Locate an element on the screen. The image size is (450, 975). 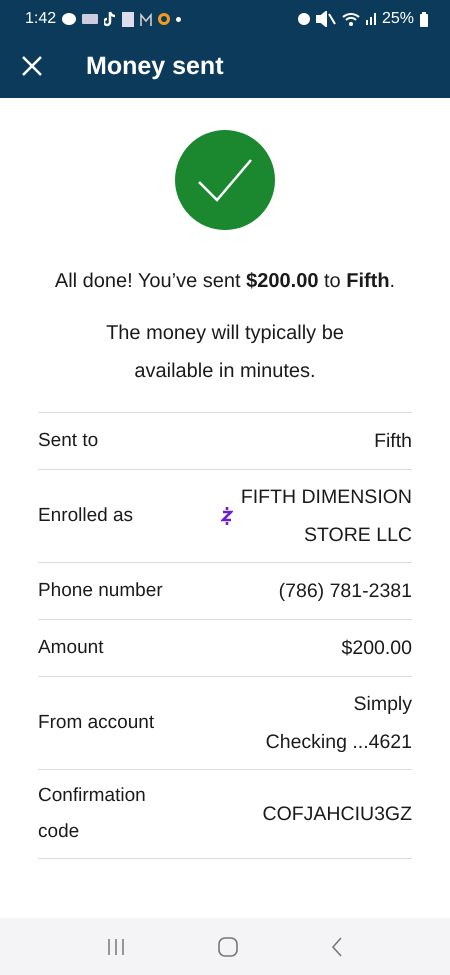
detail-label: Phone number is located at coordinates (100, 591).